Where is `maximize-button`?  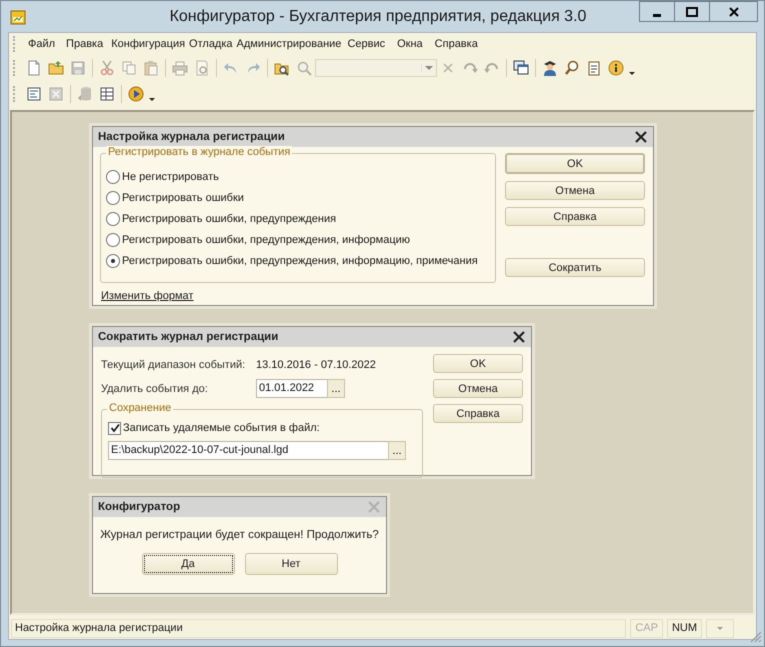 maximize-button is located at coordinates (692, 11).